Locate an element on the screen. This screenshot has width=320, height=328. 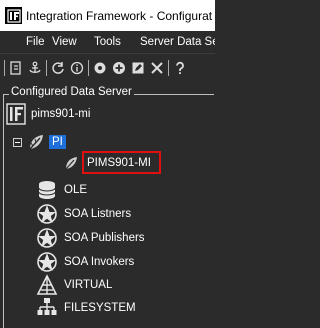
anchor-icon is located at coordinates (35, 68).